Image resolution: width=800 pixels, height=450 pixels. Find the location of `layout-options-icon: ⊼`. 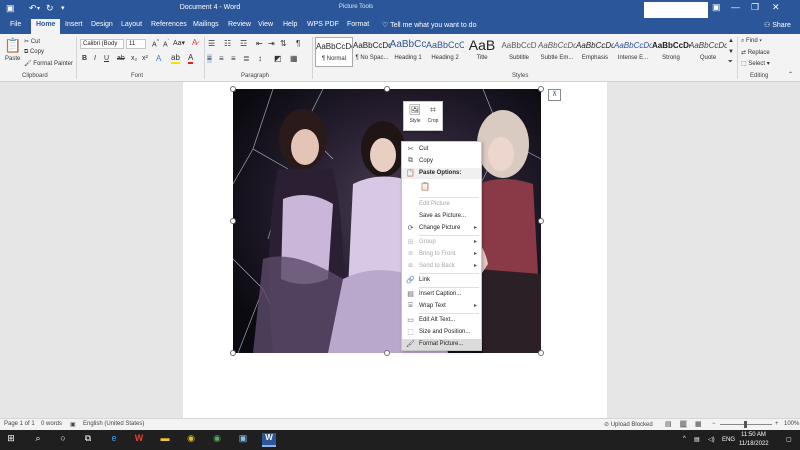

layout-options-icon: ⊼ is located at coordinates (554, 95).